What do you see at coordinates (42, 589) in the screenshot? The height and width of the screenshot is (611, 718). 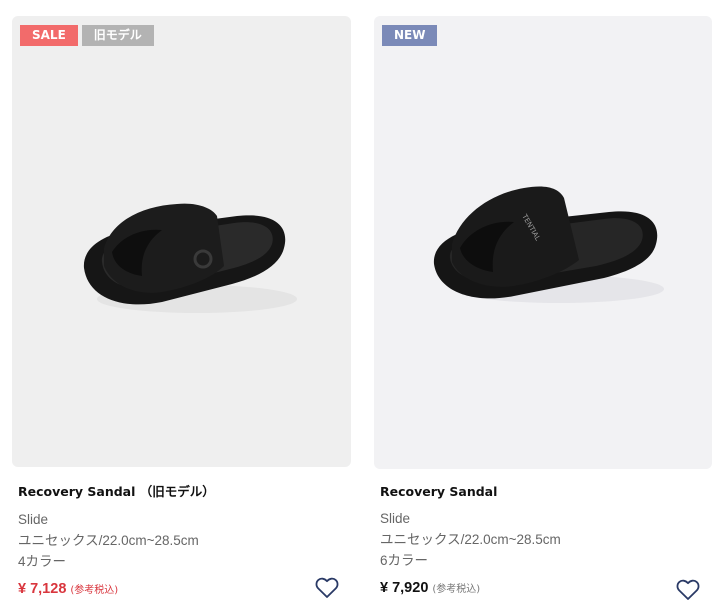 I see `product-price: ¥ 7,128` at bounding box center [42, 589].